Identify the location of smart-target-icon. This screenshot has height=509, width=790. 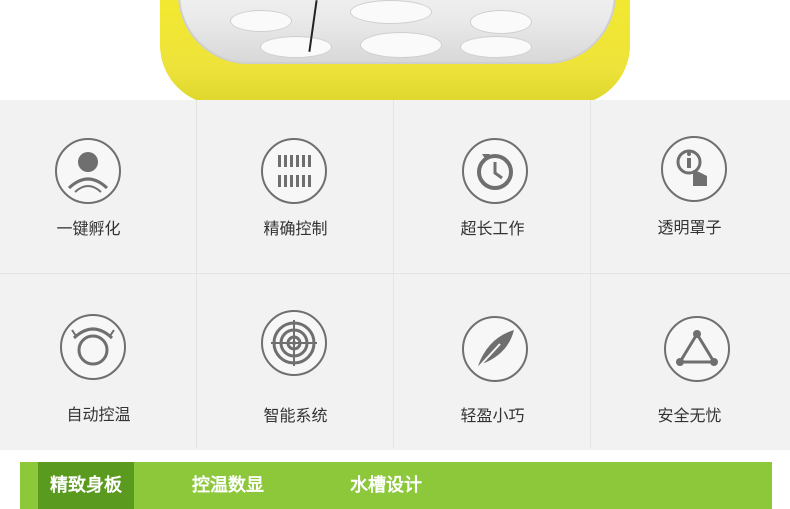
(294, 343).